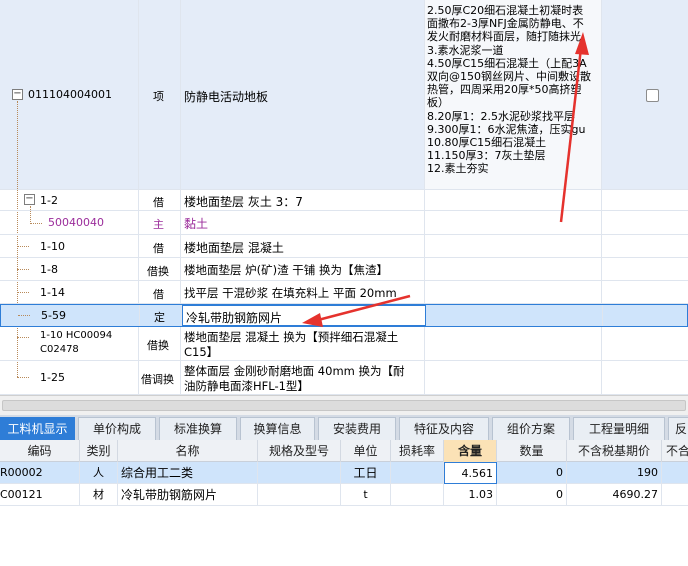  Describe the element at coordinates (509, 77) in the screenshot. I see `desc-line: 双向@150钢丝网片、中间敷设散` at that location.